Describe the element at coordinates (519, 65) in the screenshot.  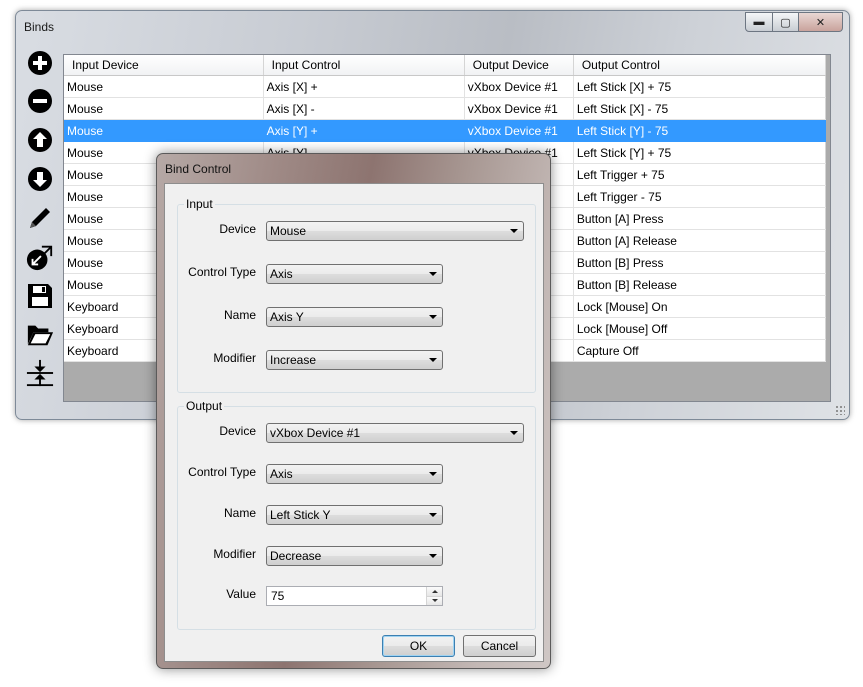
I see `column-header-output-device: Output Device` at that location.